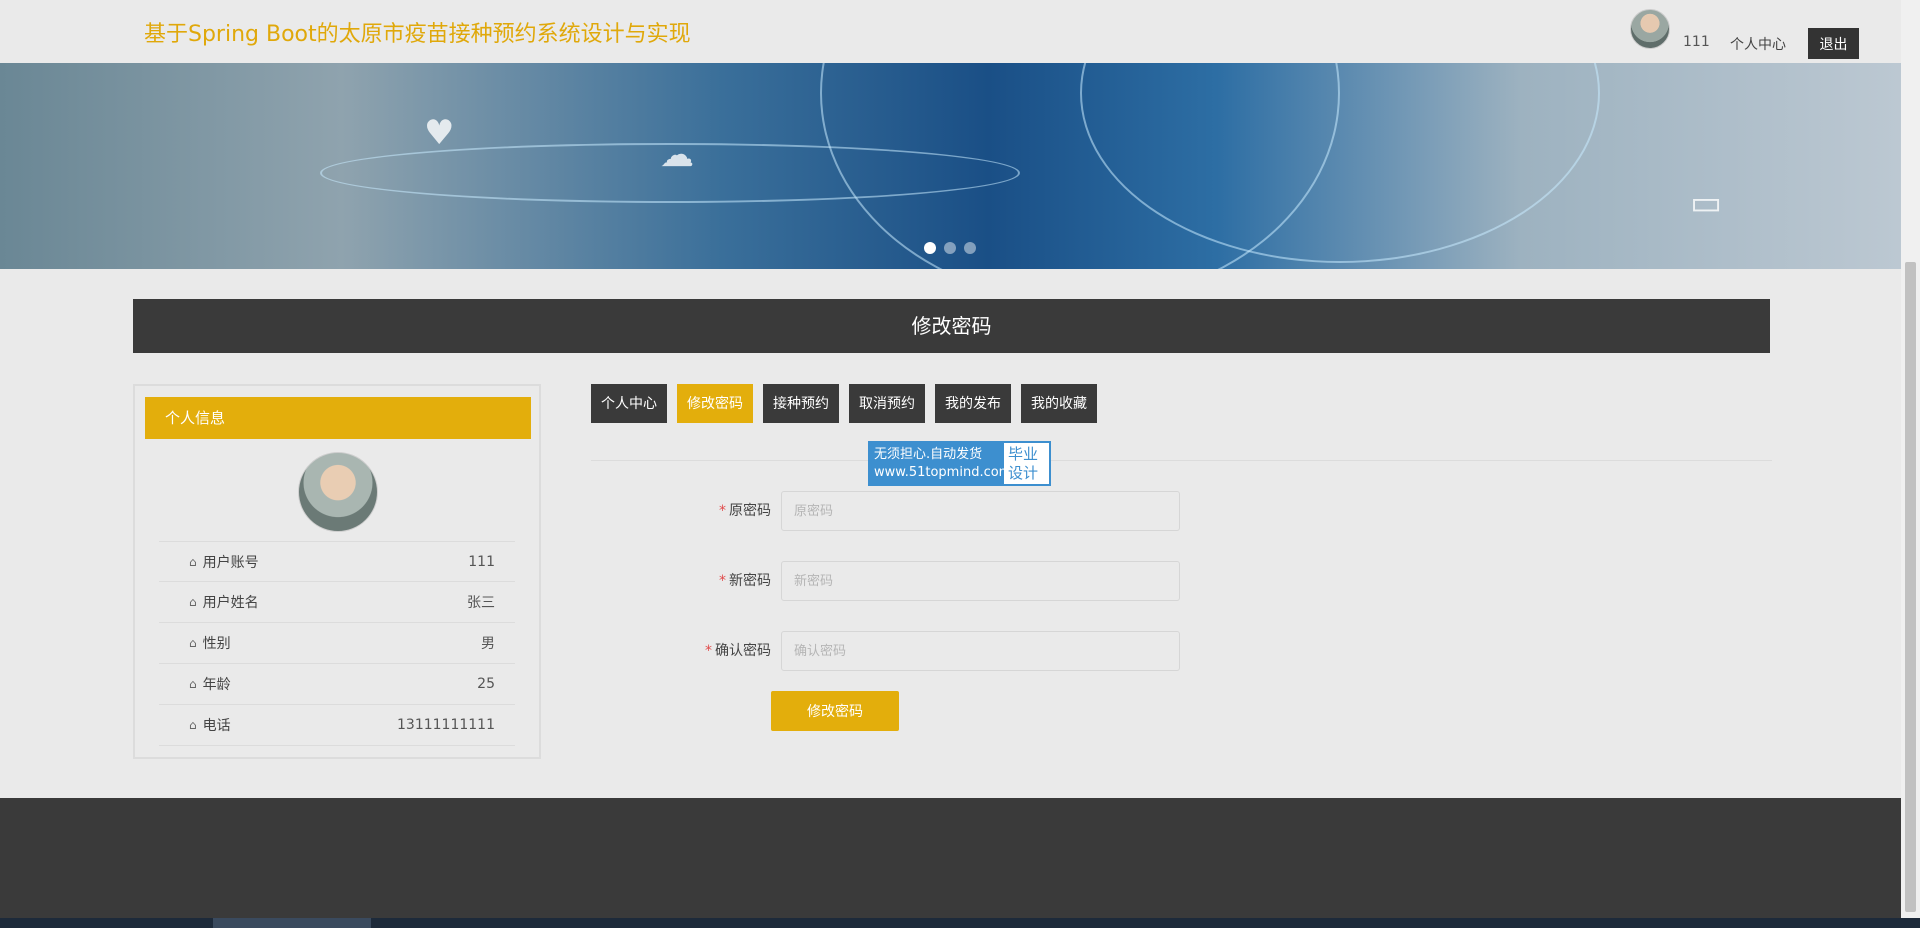  I want to click on page-title: 修改密码, so click(951, 326).